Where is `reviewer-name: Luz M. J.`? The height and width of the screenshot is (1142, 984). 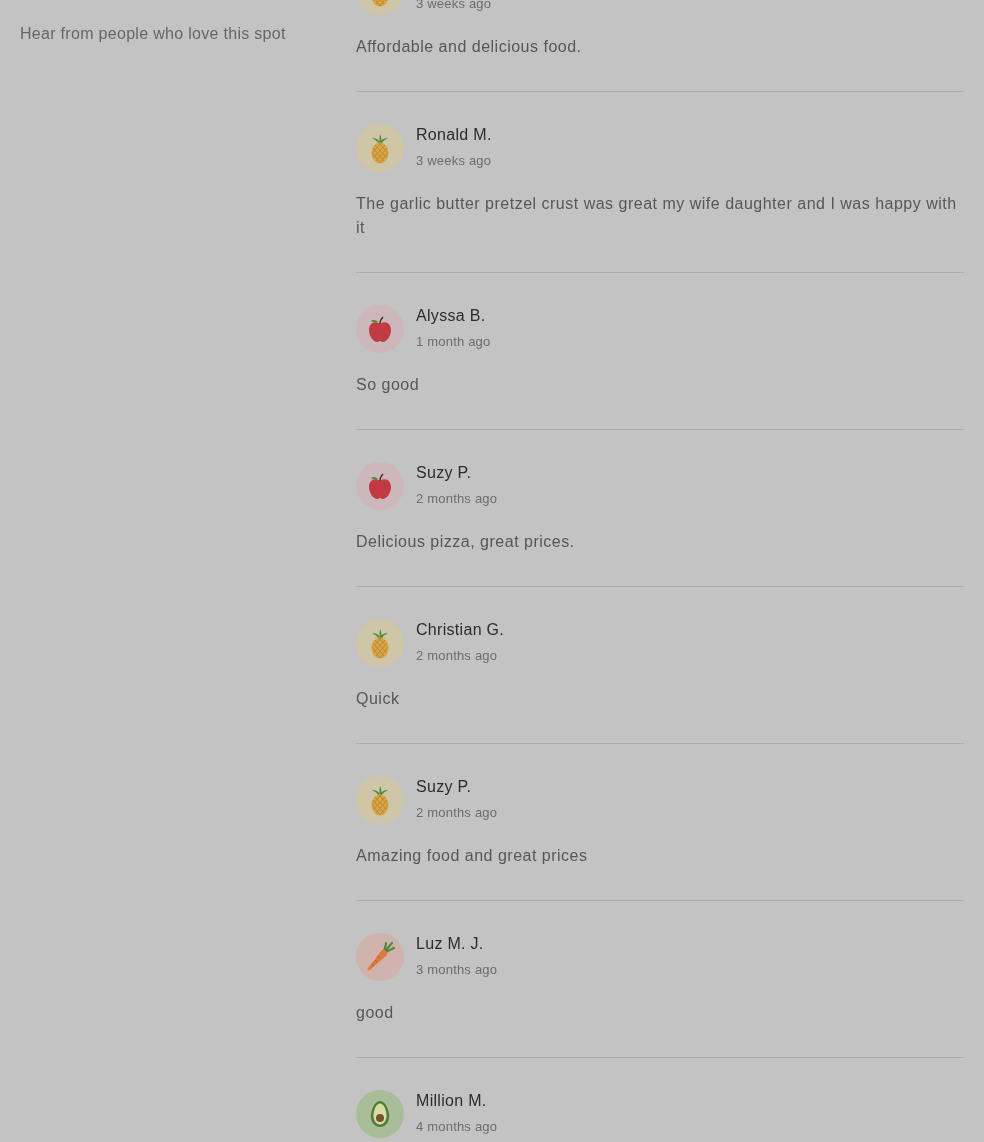
reviewer-name: Luz M. J. is located at coordinates (450, 944).